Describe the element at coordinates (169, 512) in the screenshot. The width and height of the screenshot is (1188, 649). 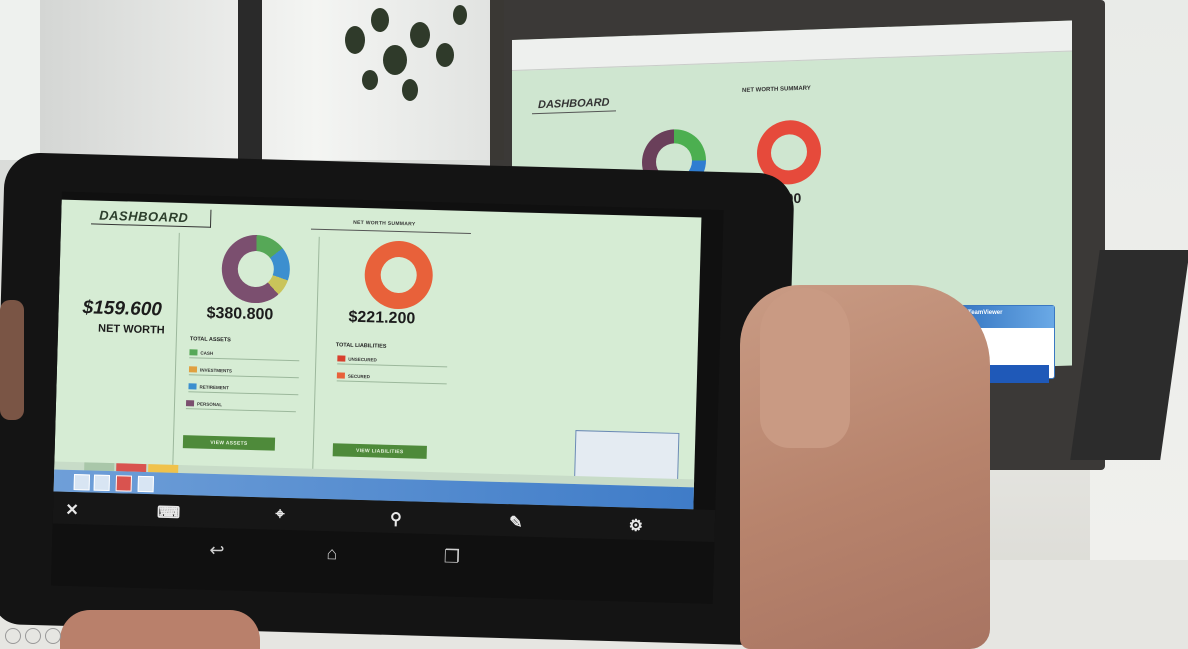
I see `keyboard-icon: ⌨` at that location.